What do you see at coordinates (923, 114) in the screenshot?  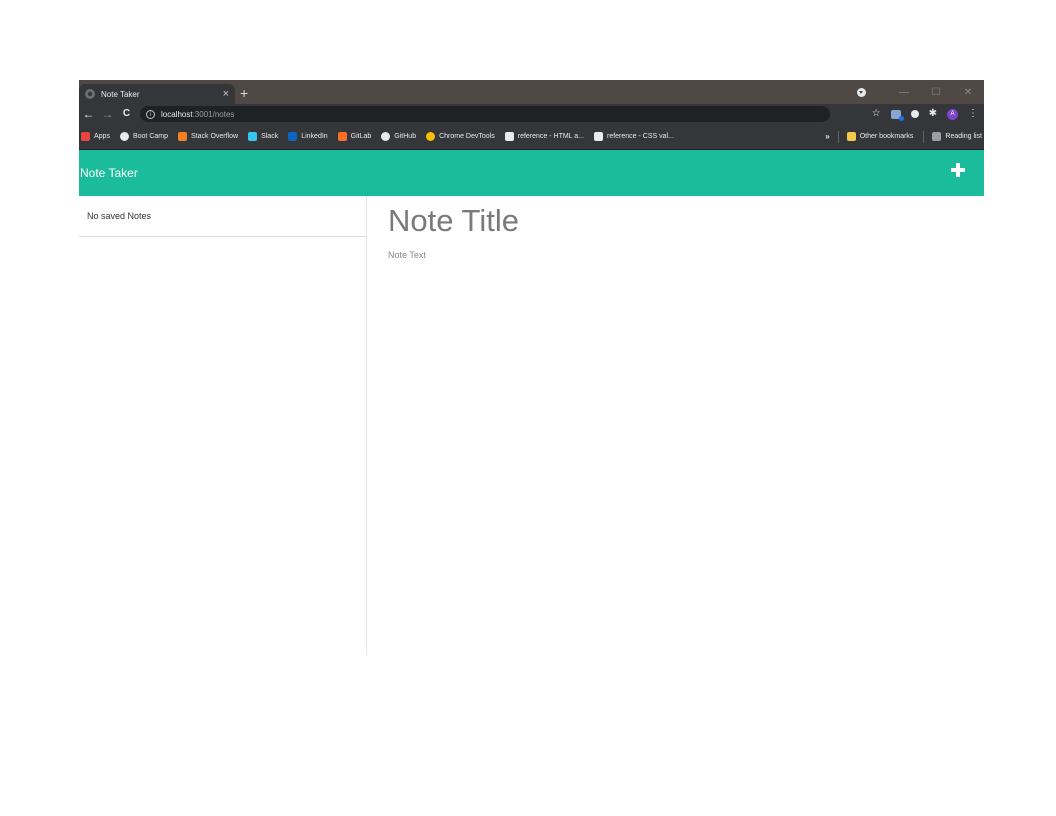 I see `toolbar-actions: ☆ ✱ A ⋮` at bounding box center [923, 114].